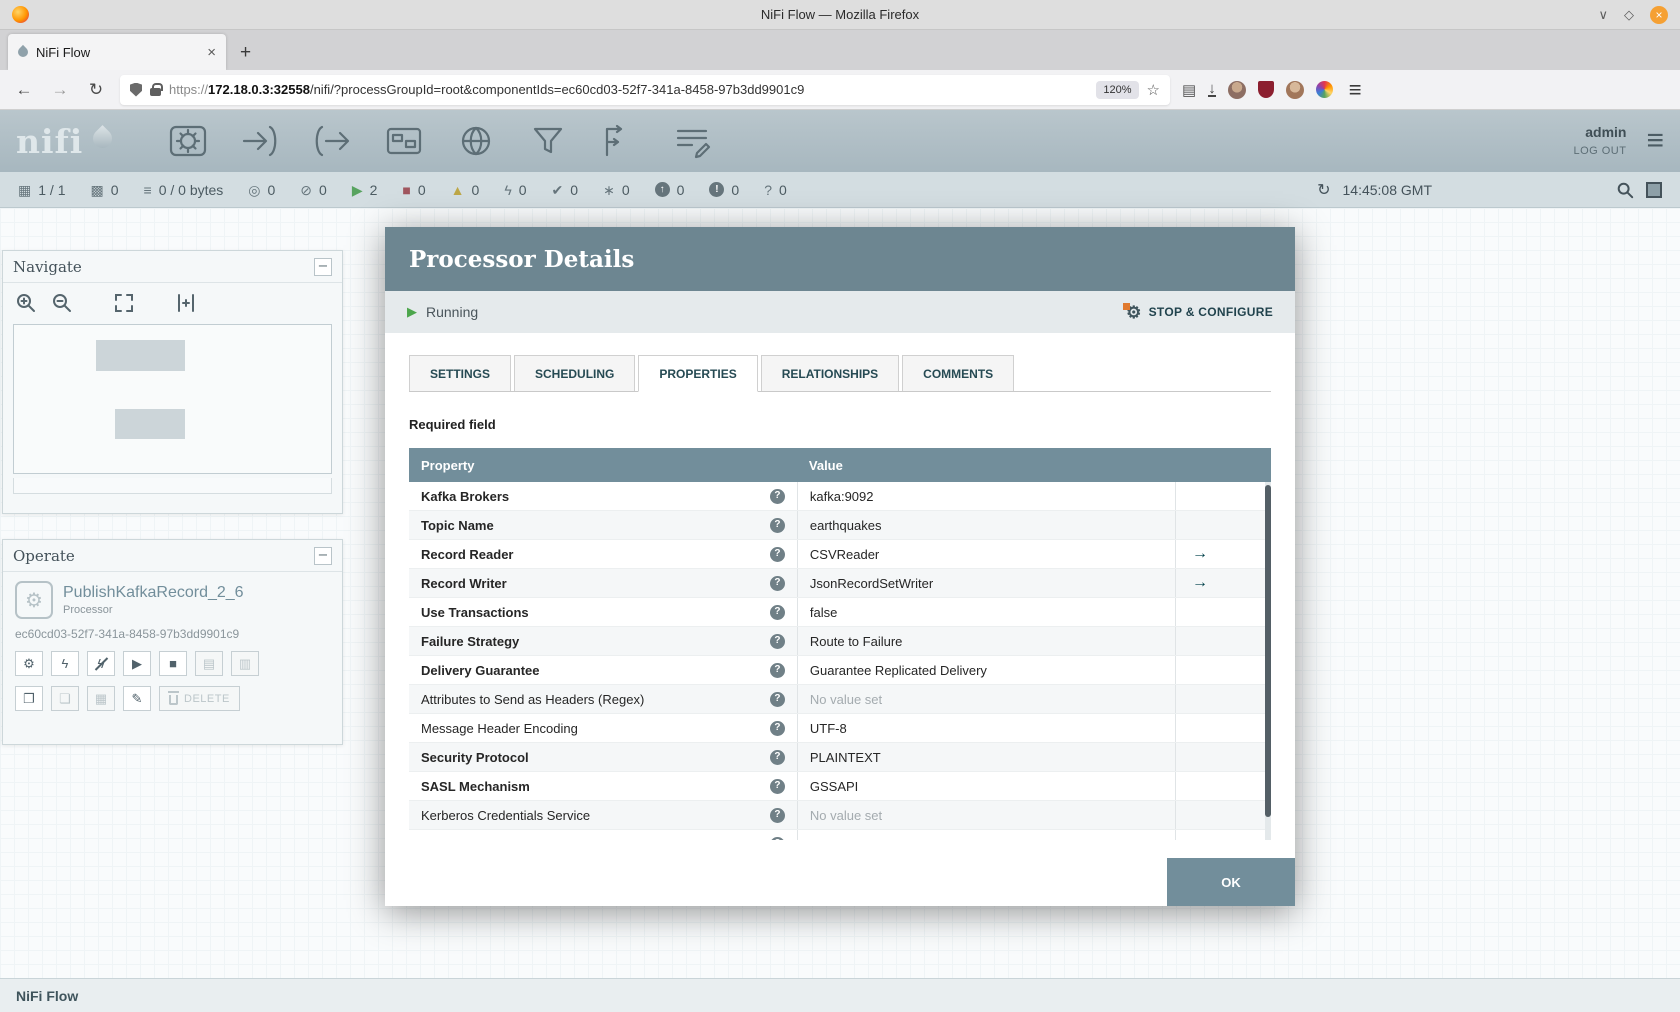 The width and height of the screenshot is (1680, 1012). Describe the element at coordinates (1629, 14) in the screenshot. I see `window-maximize-button: ◇` at that location.